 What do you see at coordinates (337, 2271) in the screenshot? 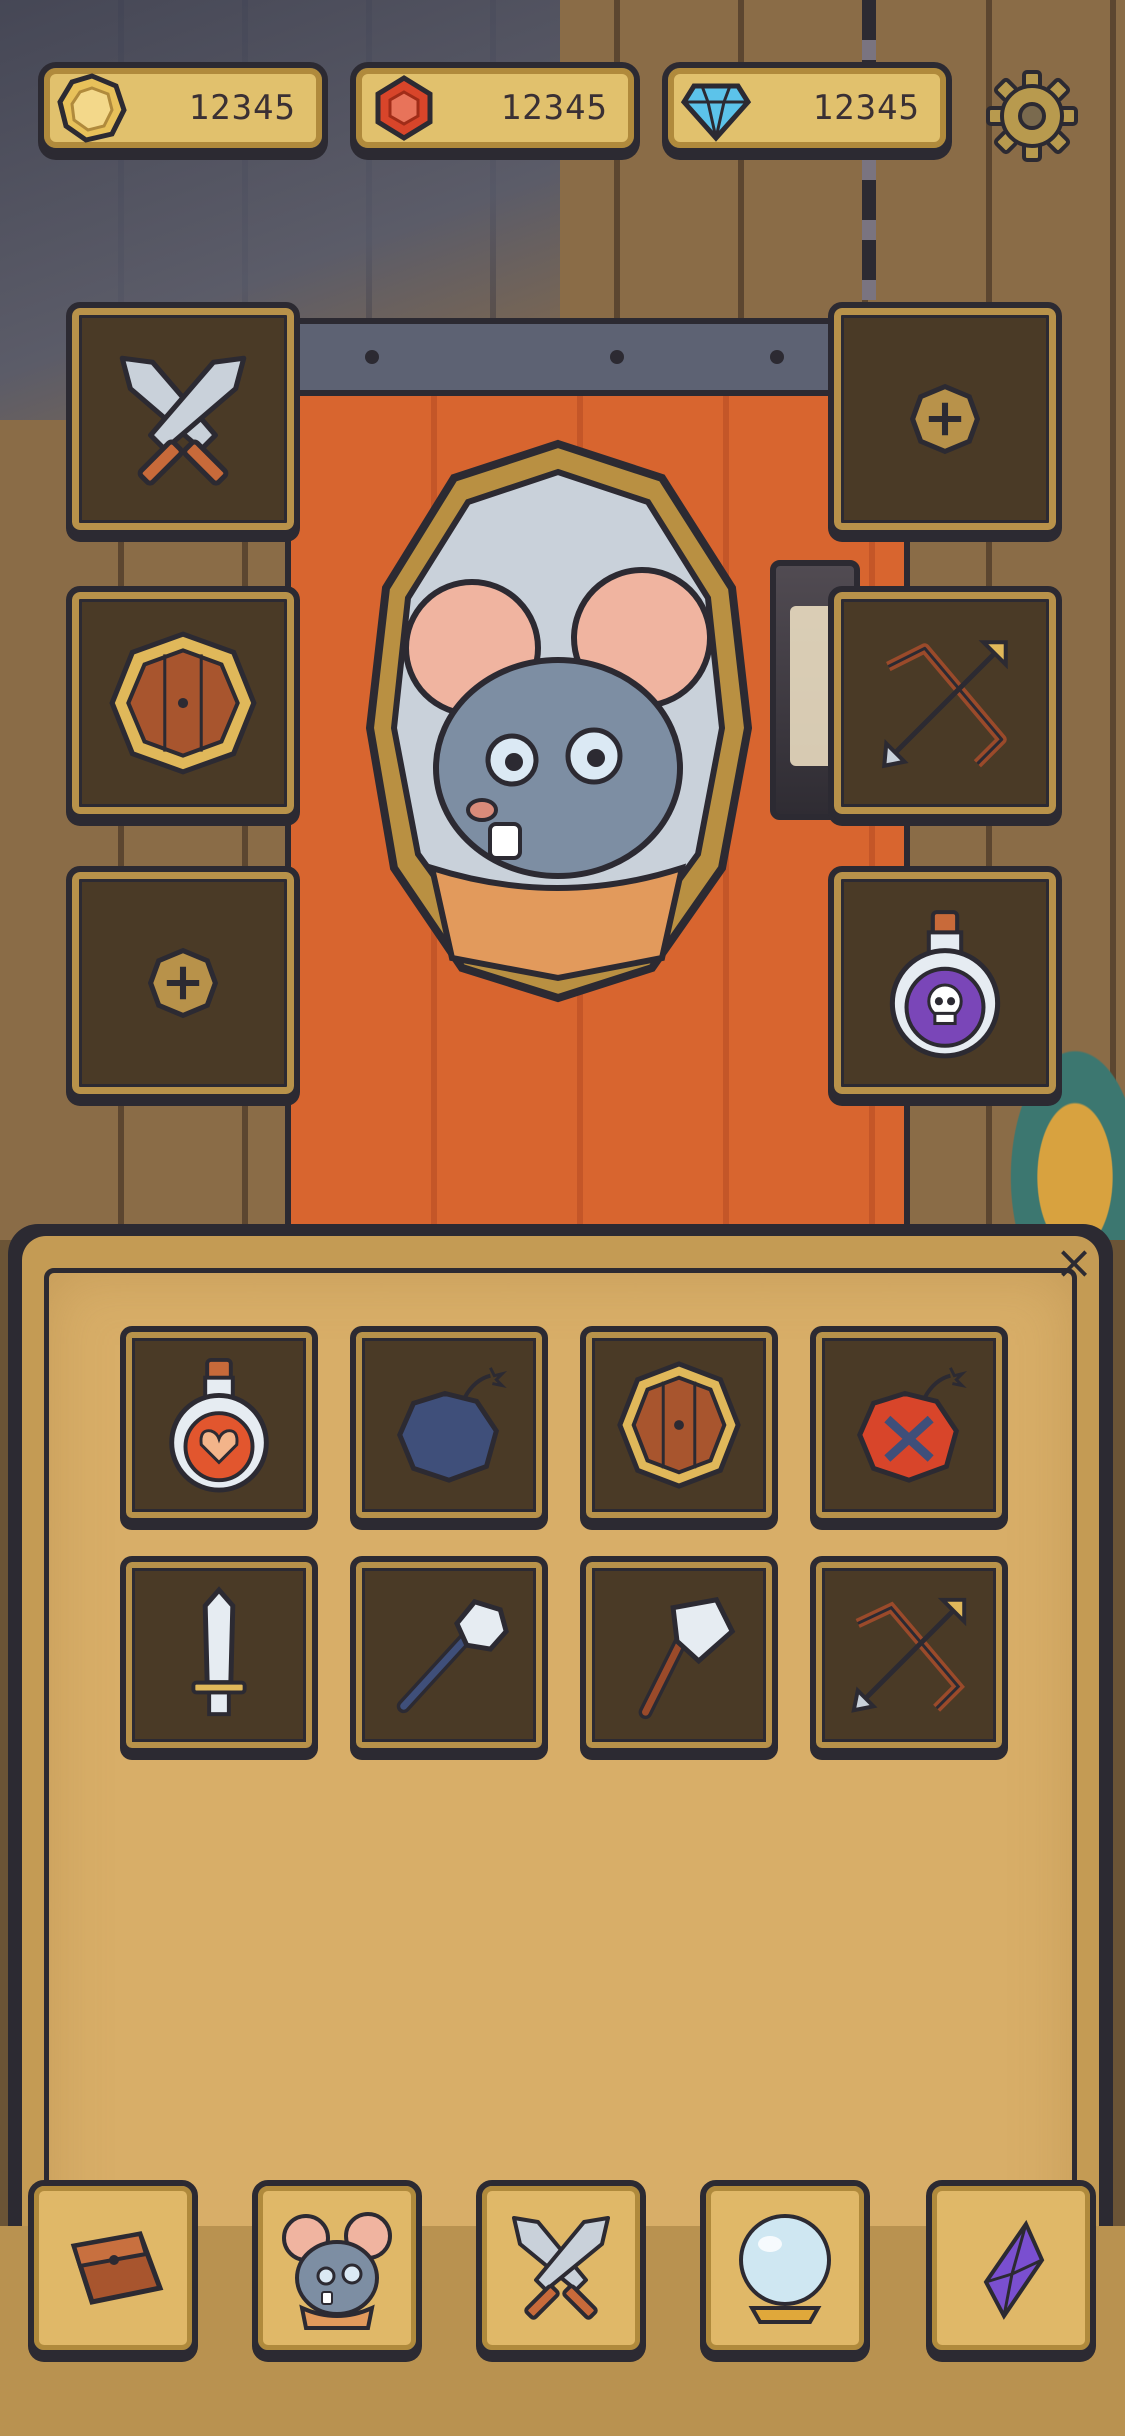
I see `mouse-portrait-icon` at bounding box center [337, 2271].